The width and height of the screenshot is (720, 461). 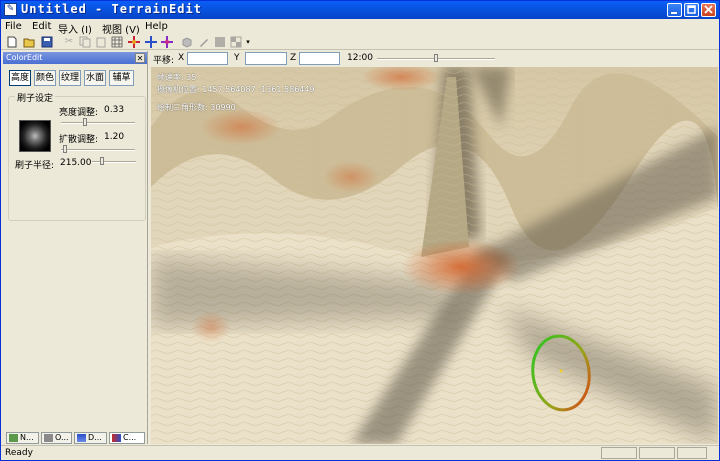 I want to click on radius-slider-thumb, so click(x=101, y=161).